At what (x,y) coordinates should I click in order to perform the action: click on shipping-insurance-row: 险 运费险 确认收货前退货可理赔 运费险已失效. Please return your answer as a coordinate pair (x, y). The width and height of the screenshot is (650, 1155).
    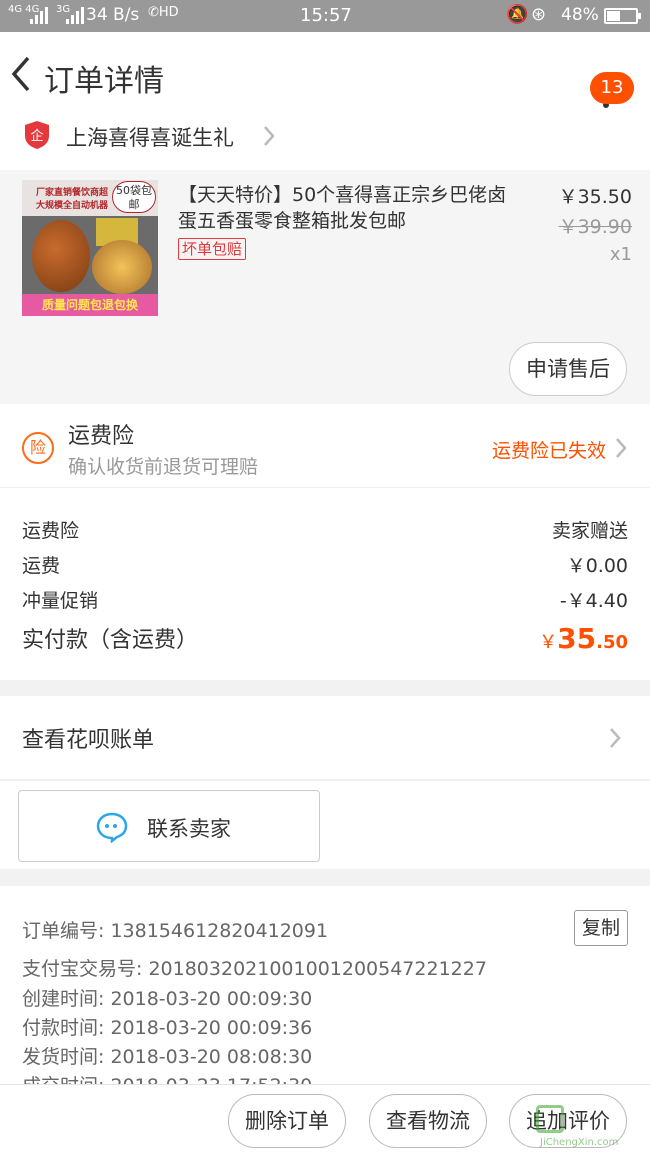
    Looking at the image, I should click on (325, 446).